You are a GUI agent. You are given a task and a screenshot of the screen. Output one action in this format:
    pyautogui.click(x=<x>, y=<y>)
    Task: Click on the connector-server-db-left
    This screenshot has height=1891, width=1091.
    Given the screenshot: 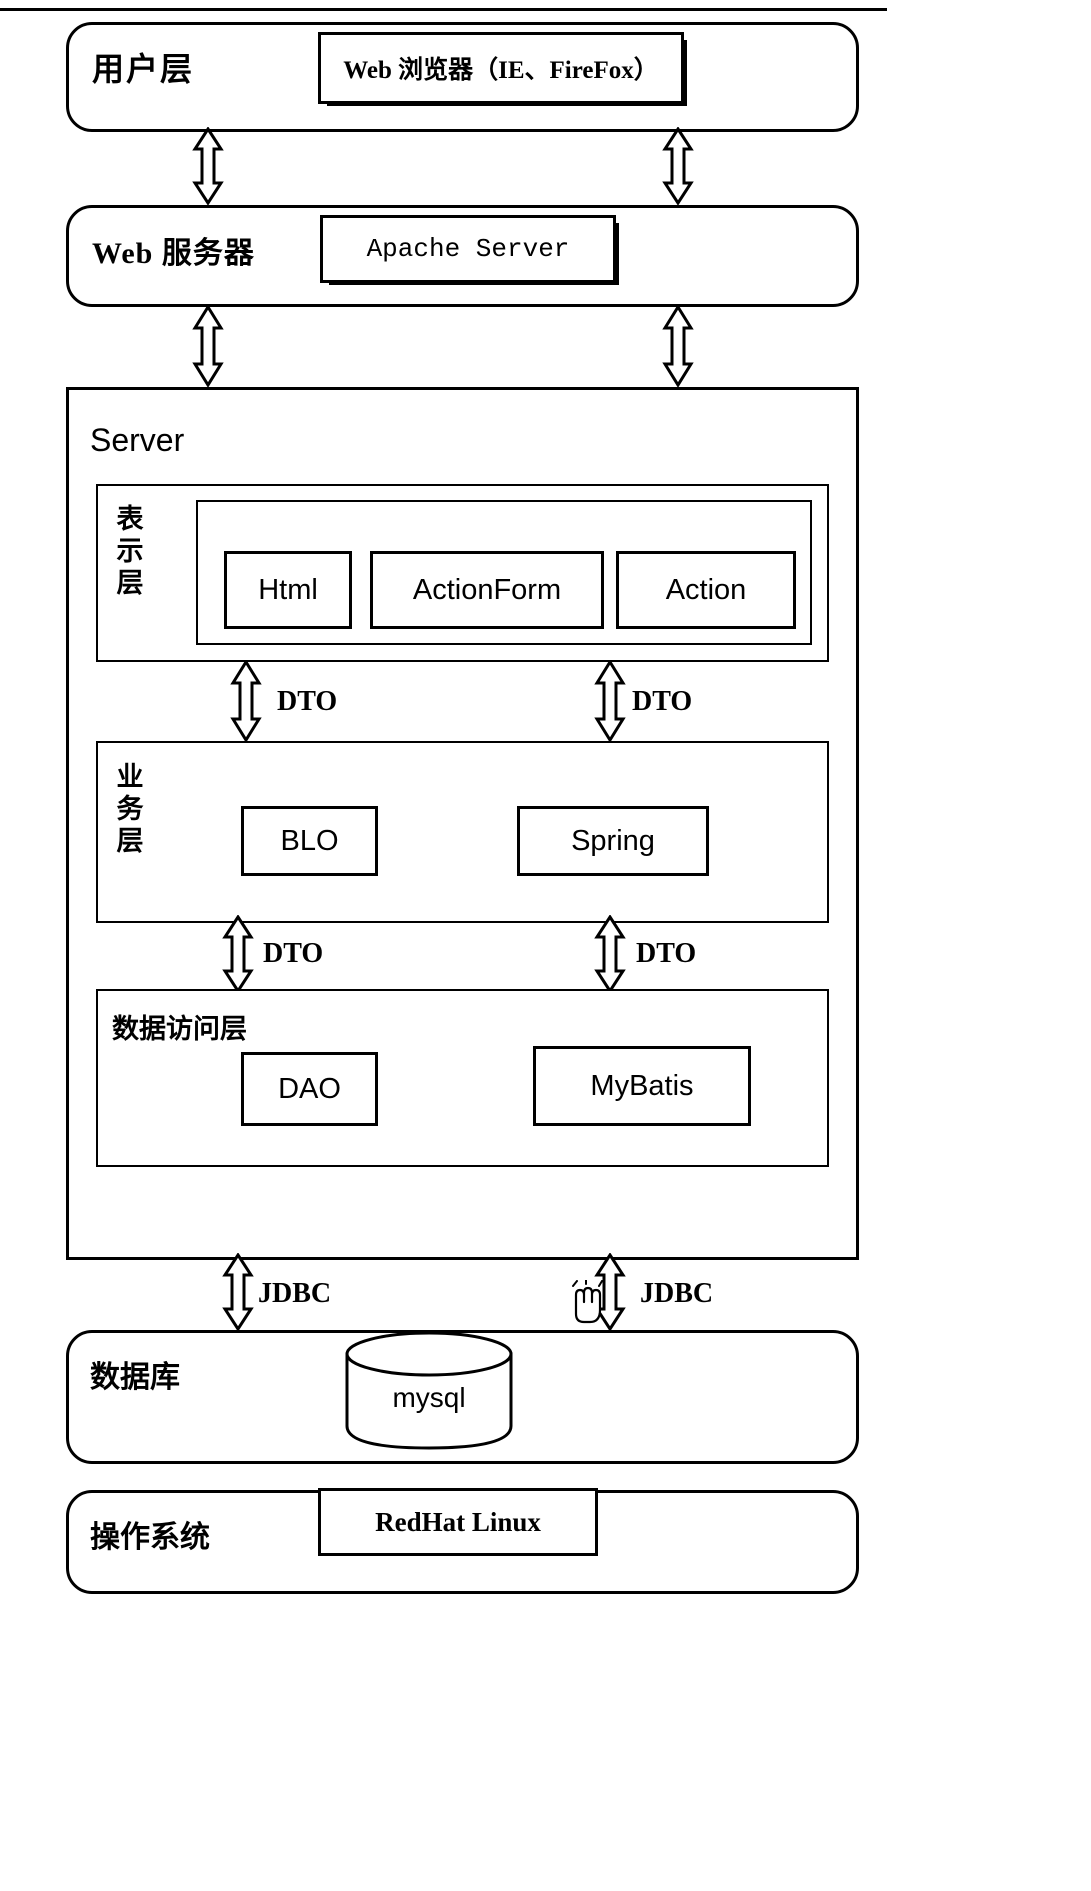 What is the action you would take?
    pyautogui.click(x=238, y=1292)
    